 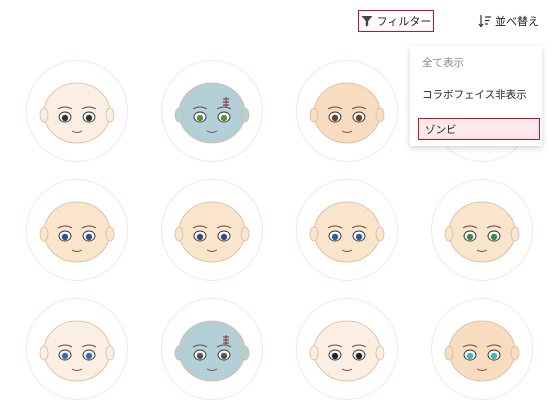 I want to click on funnel-icon, so click(x=367, y=21).